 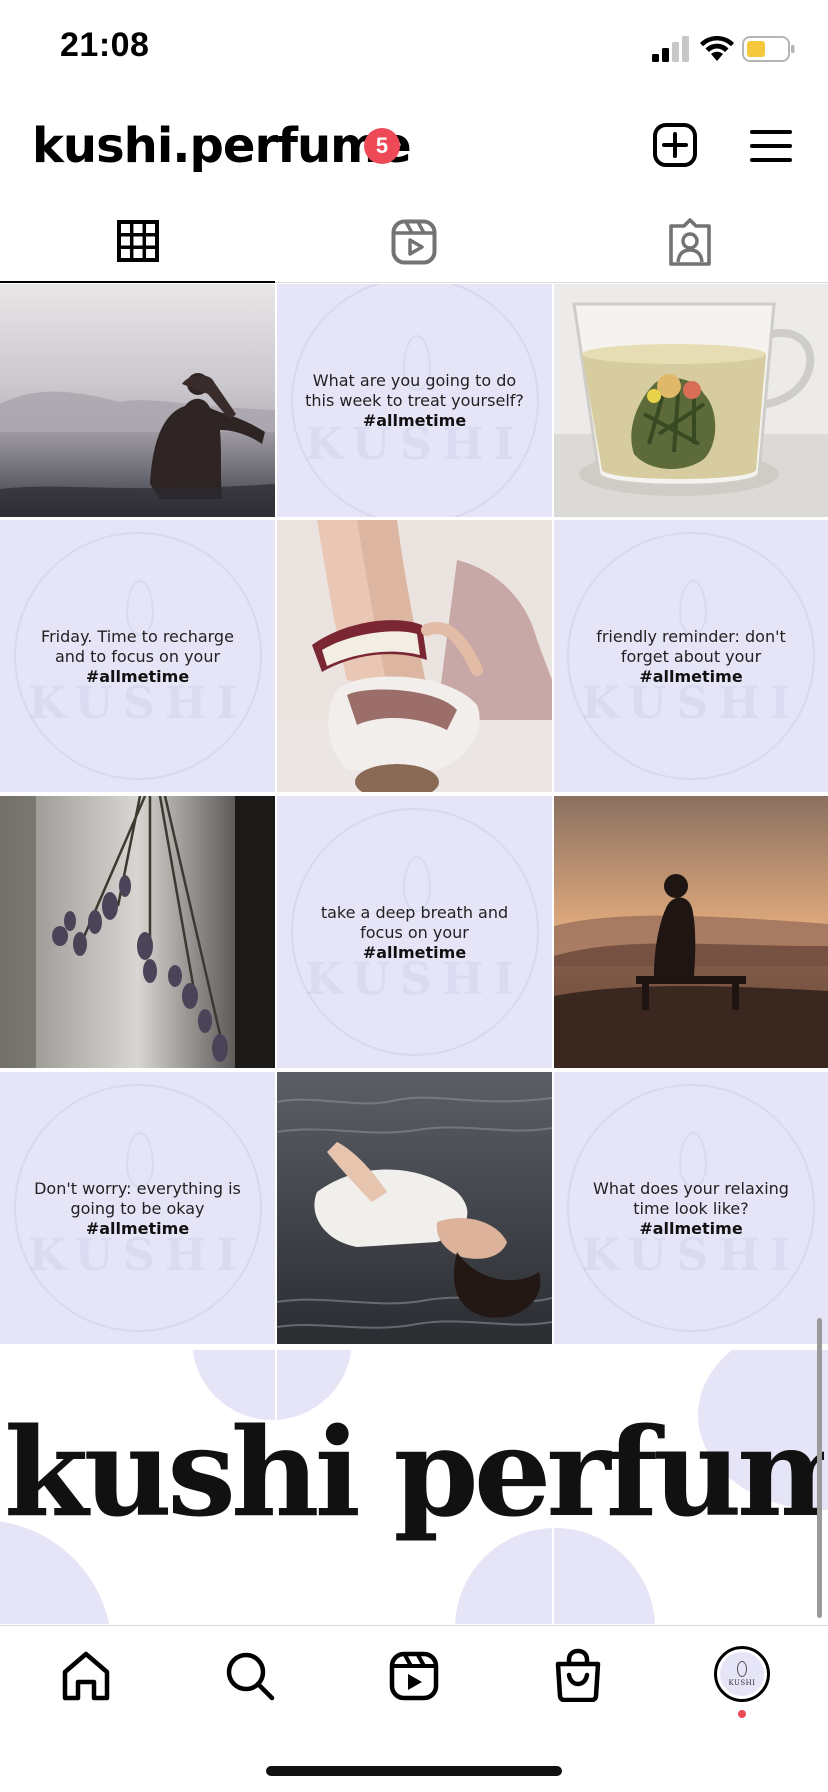 What do you see at coordinates (414, 1472) in the screenshot?
I see `brand-banner-text: kushi perfume` at bounding box center [414, 1472].